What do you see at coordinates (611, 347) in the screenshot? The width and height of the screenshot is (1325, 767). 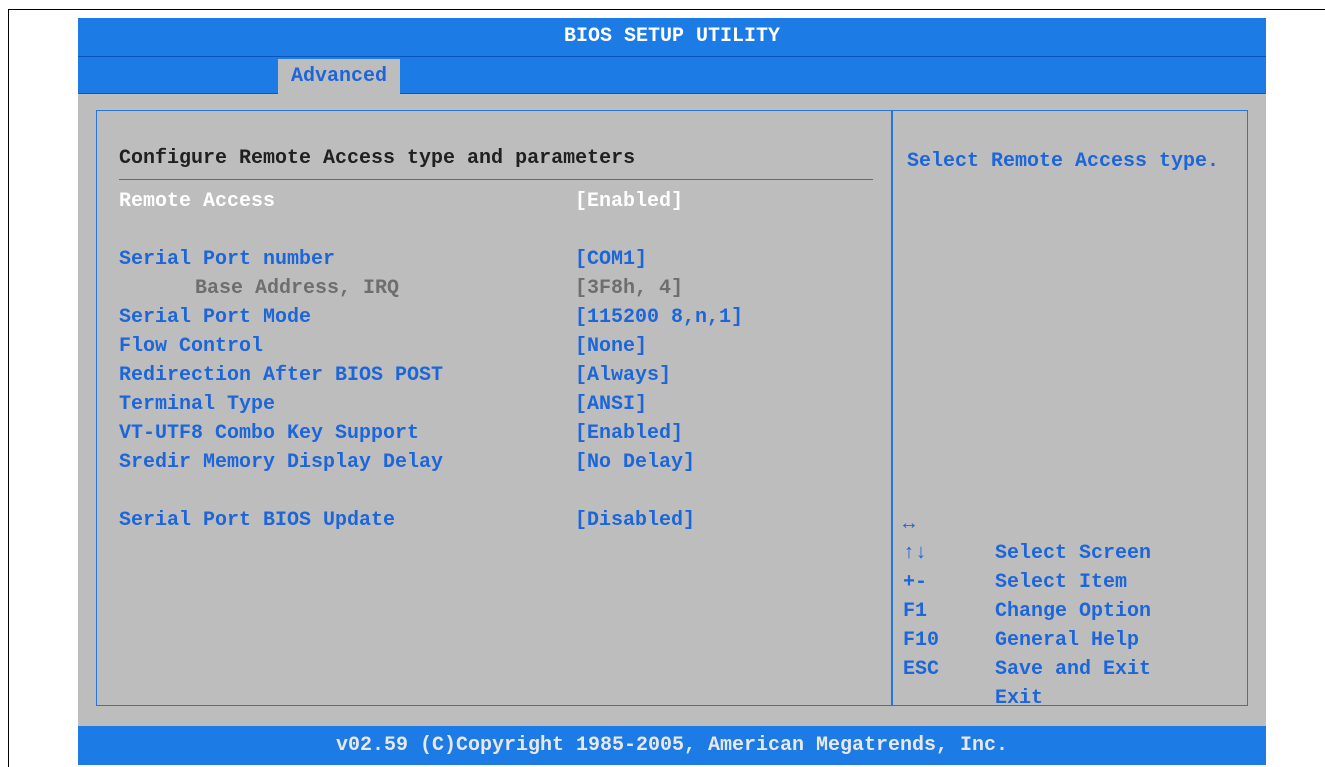 I see `setting-value: [None]` at bounding box center [611, 347].